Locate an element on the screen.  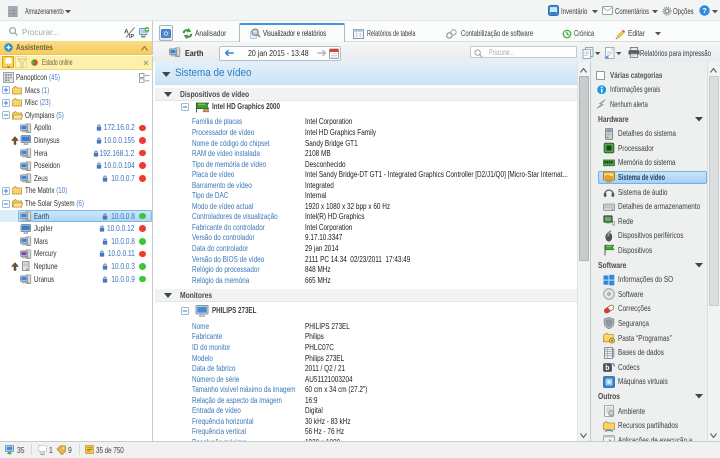
svg-text: IP is located at coordinates (132, 36).